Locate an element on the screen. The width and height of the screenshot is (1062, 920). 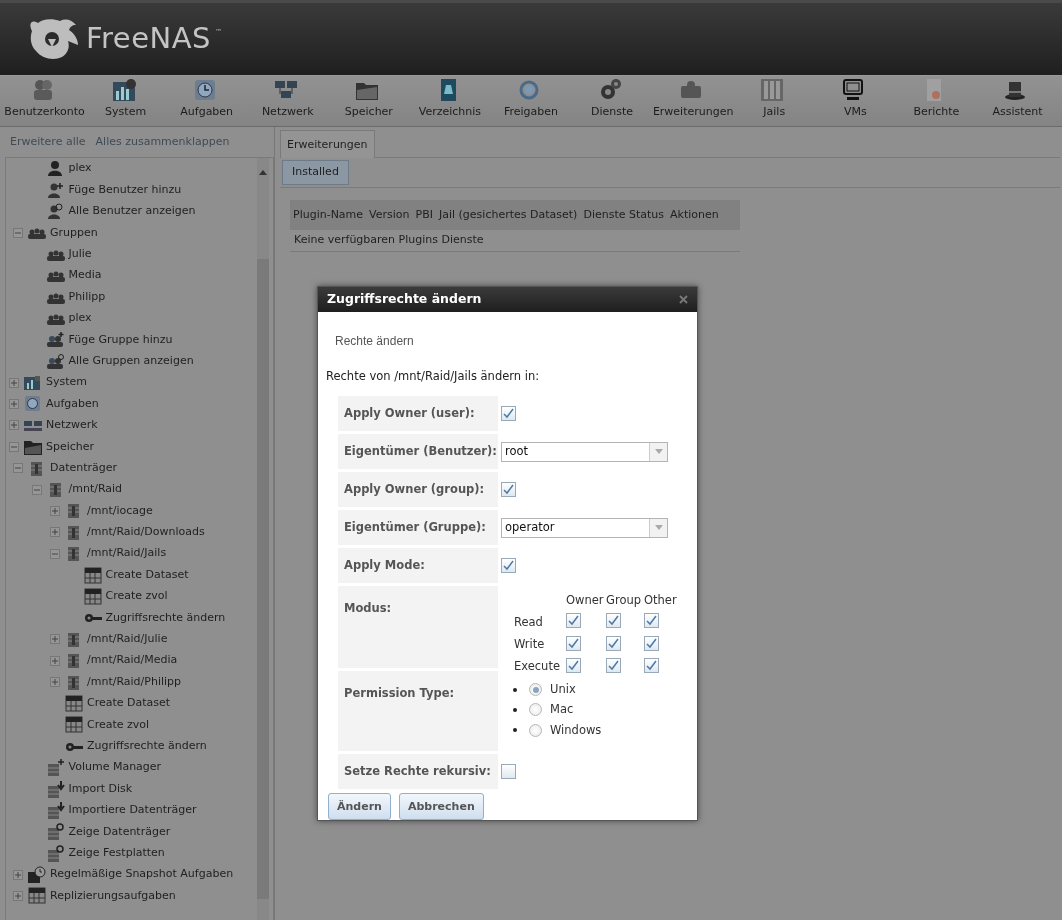
tree-item: Speicher is located at coordinates (70, 446).